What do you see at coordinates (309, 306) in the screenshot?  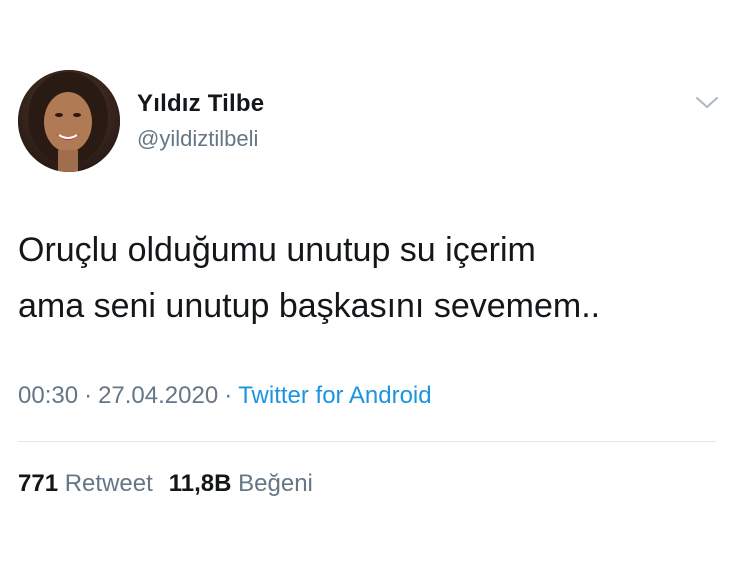 I see `tweet-text-line: ama seni unutup başkasını sevemem..` at bounding box center [309, 306].